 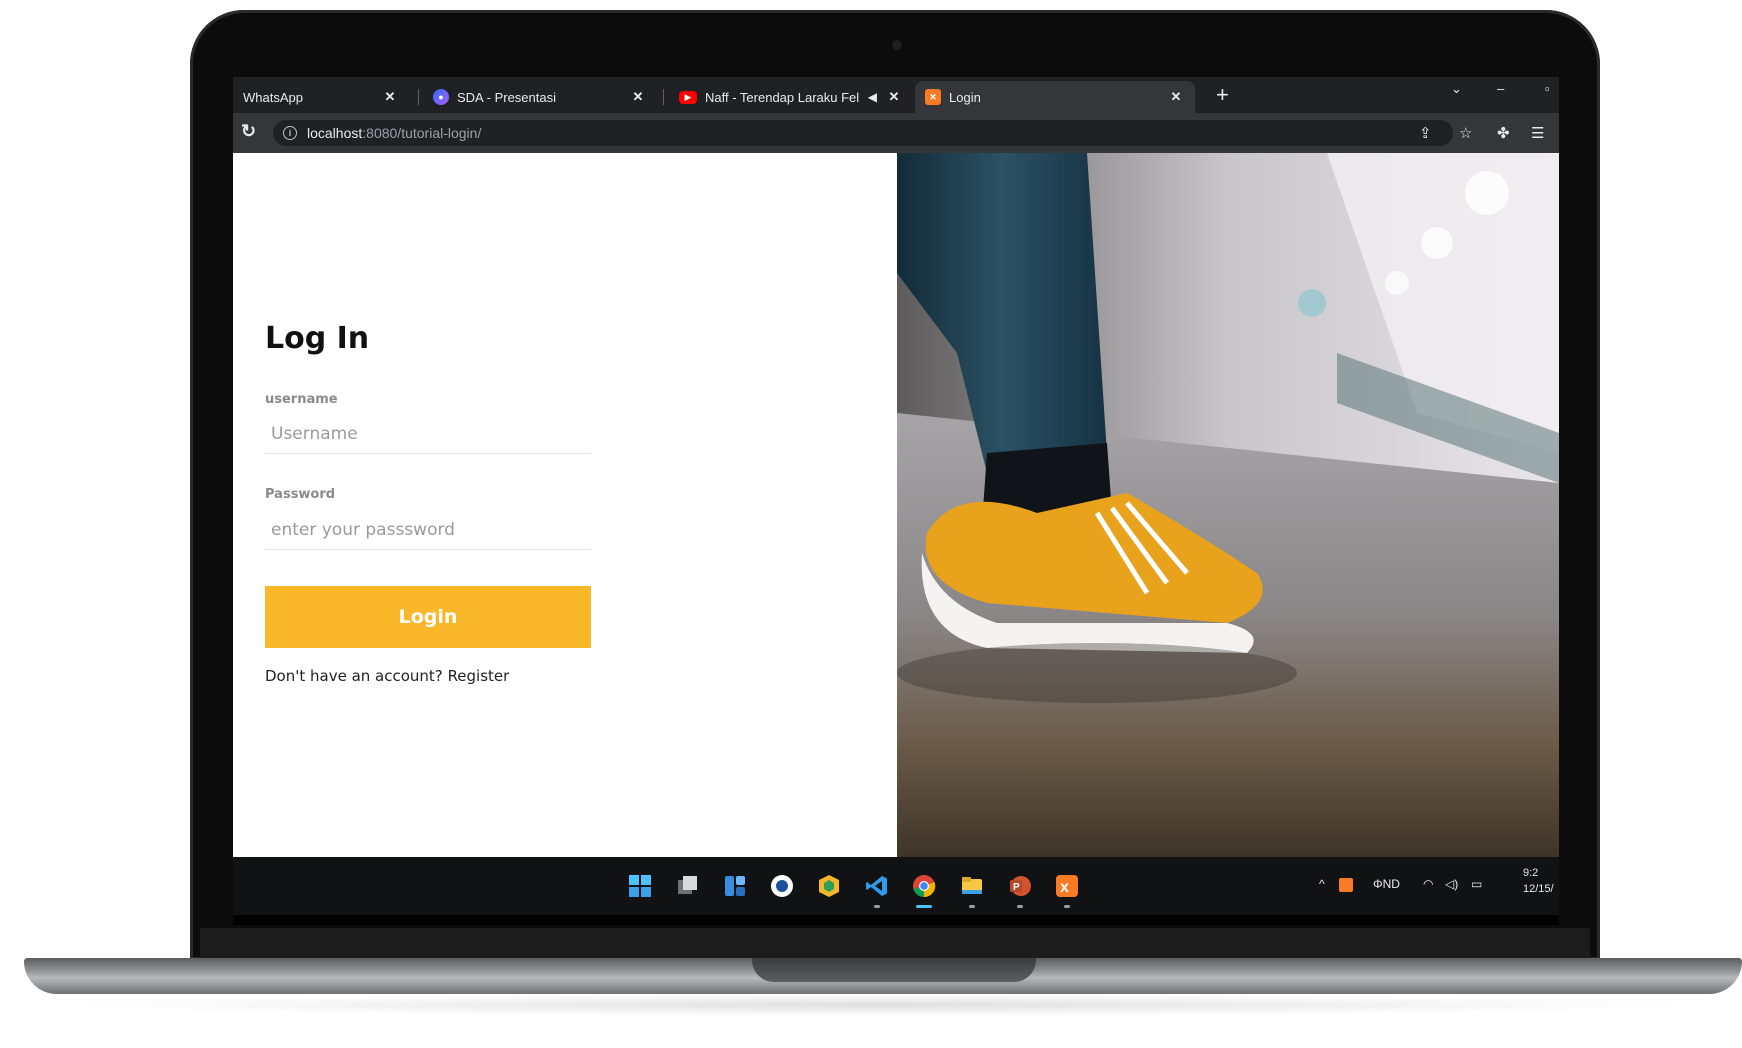 I want to click on xampp-icon: x, so click(x=1067, y=890).